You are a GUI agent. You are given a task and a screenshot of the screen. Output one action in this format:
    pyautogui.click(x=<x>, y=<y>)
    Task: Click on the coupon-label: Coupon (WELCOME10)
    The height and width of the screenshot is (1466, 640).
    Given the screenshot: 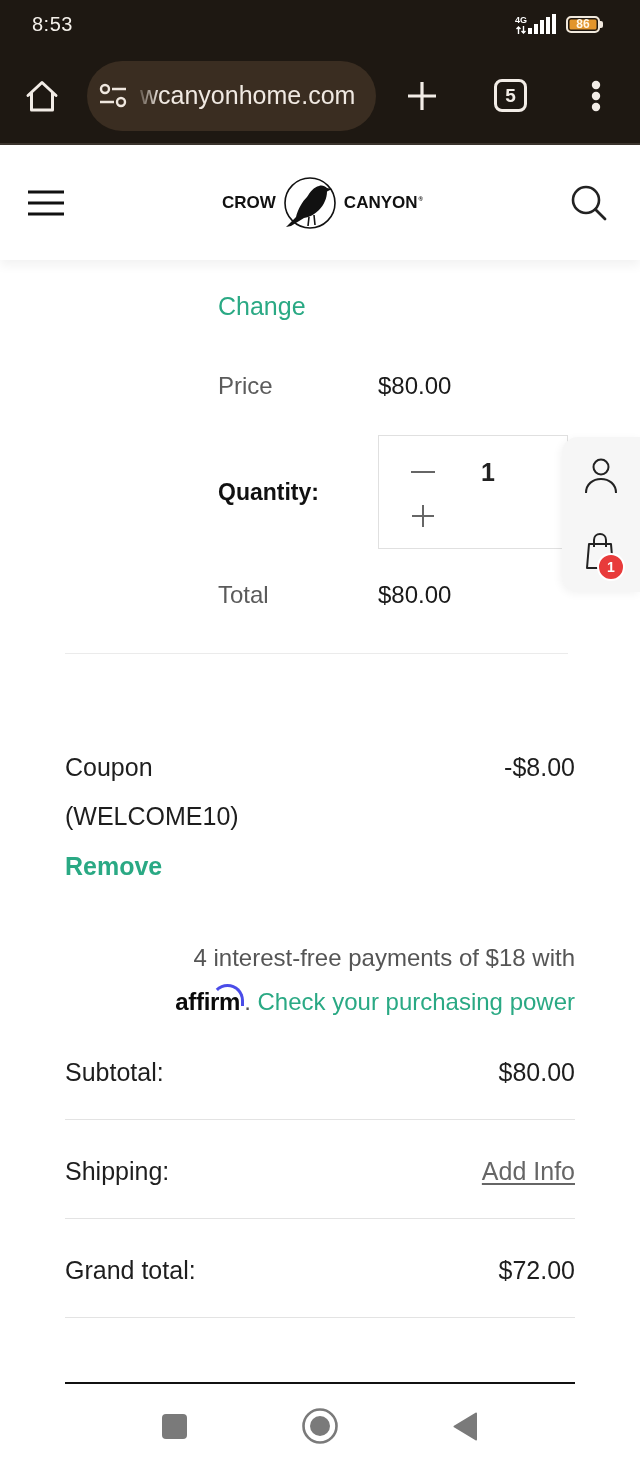 What is the action you would take?
    pyautogui.click(x=152, y=792)
    